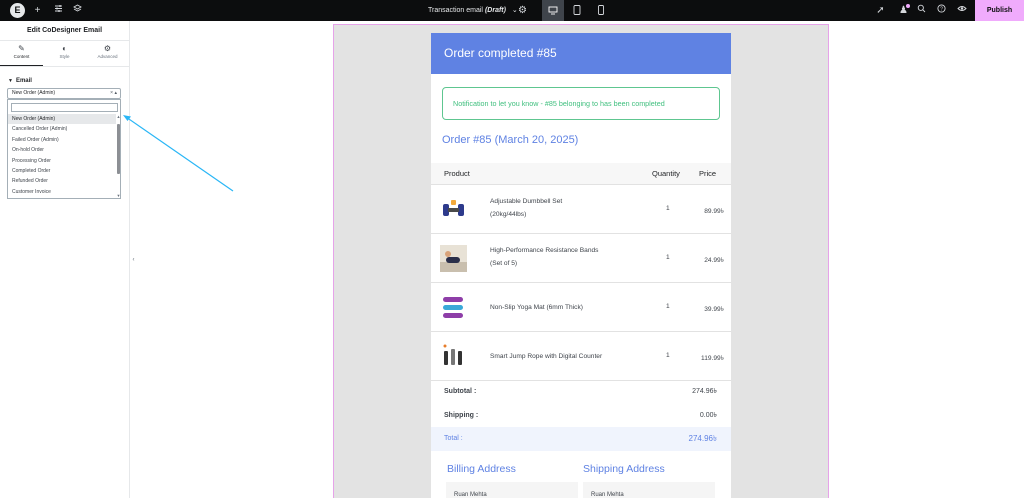 Image resolution: width=1024 pixels, height=498 pixels. Describe the element at coordinates (453, 356) in the screenshot. I see `jump-rope-product-image` at that location.